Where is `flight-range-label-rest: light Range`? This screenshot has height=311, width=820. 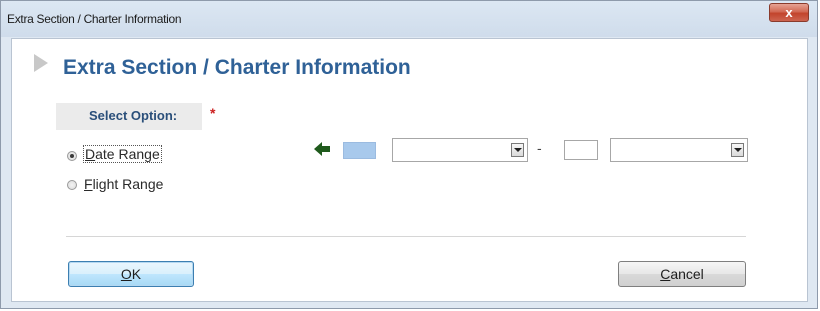
flight-range-label-rest: light Range is located at coordinates (128, 184).